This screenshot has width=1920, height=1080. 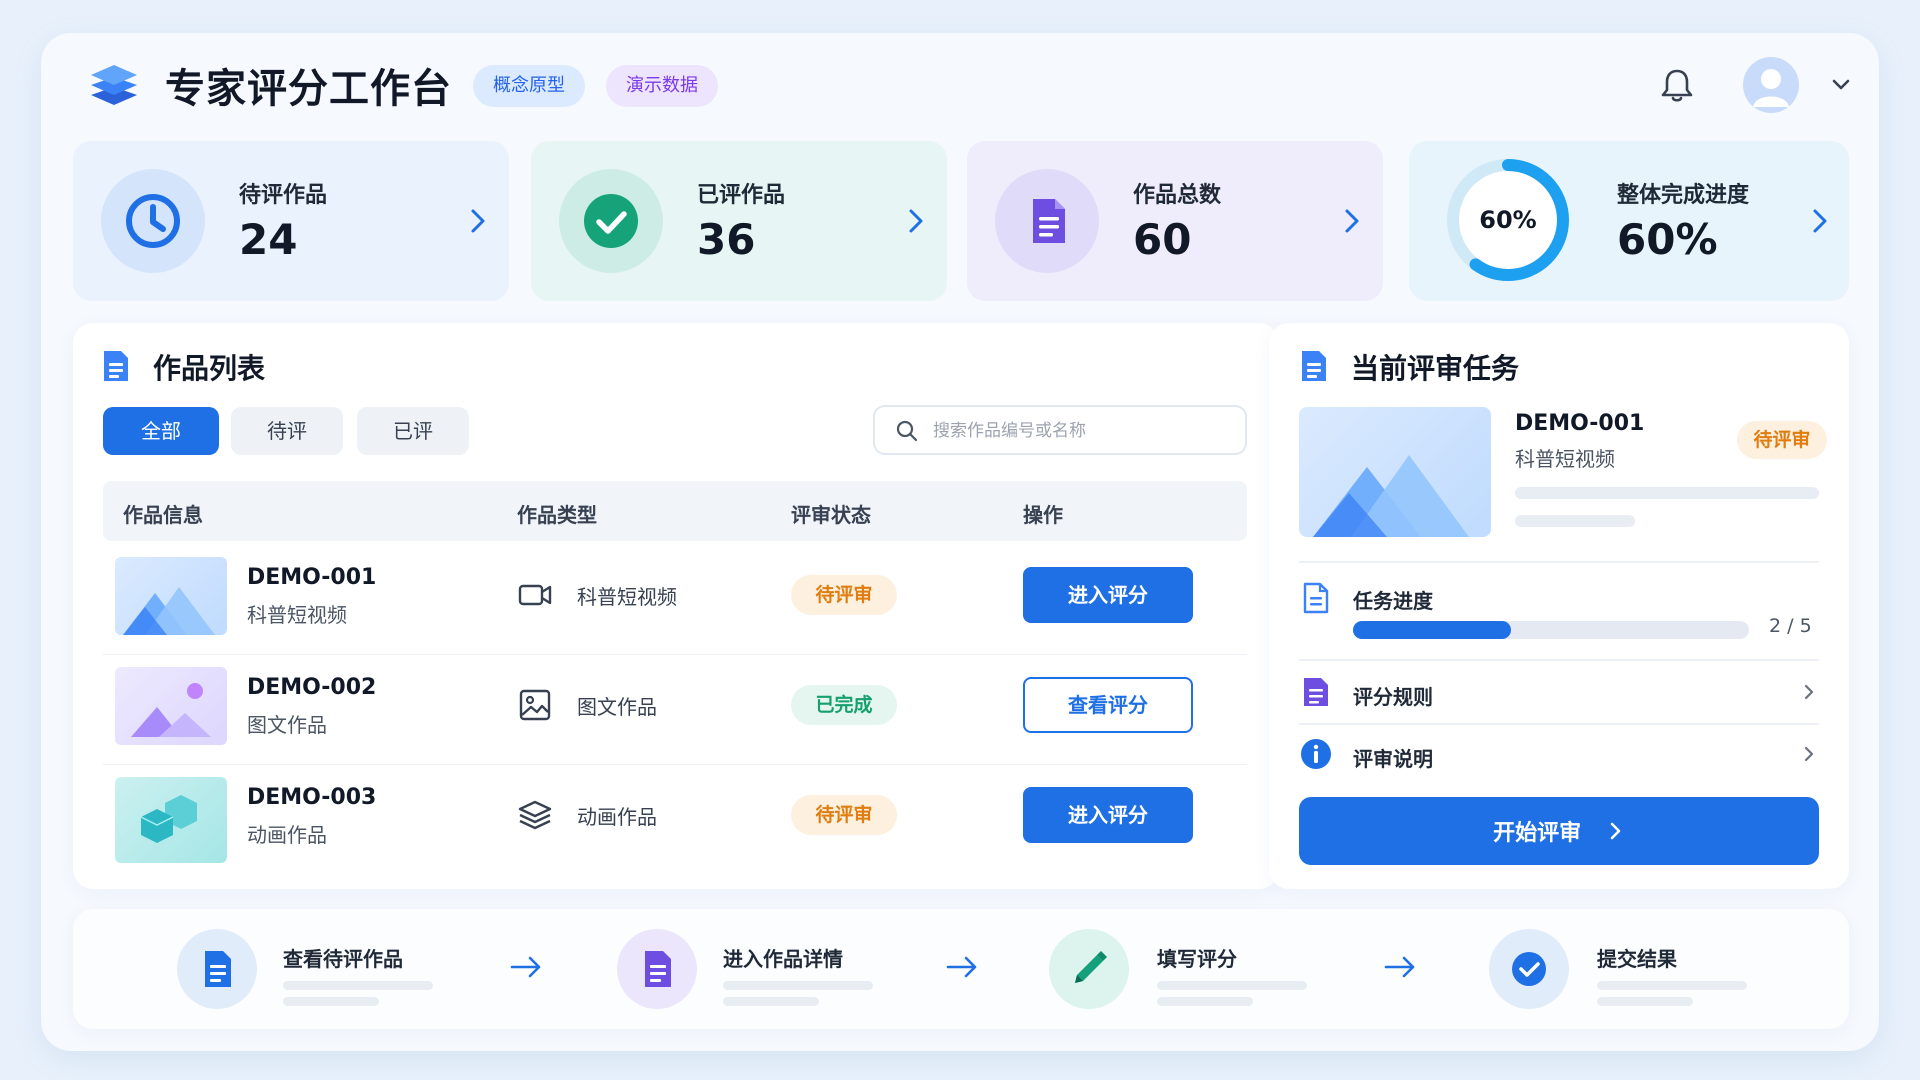 What do you see at coordinates (283, 195) in the screenshot?
I see `stat-label: 待评作品` at bounding box center [283, 195].